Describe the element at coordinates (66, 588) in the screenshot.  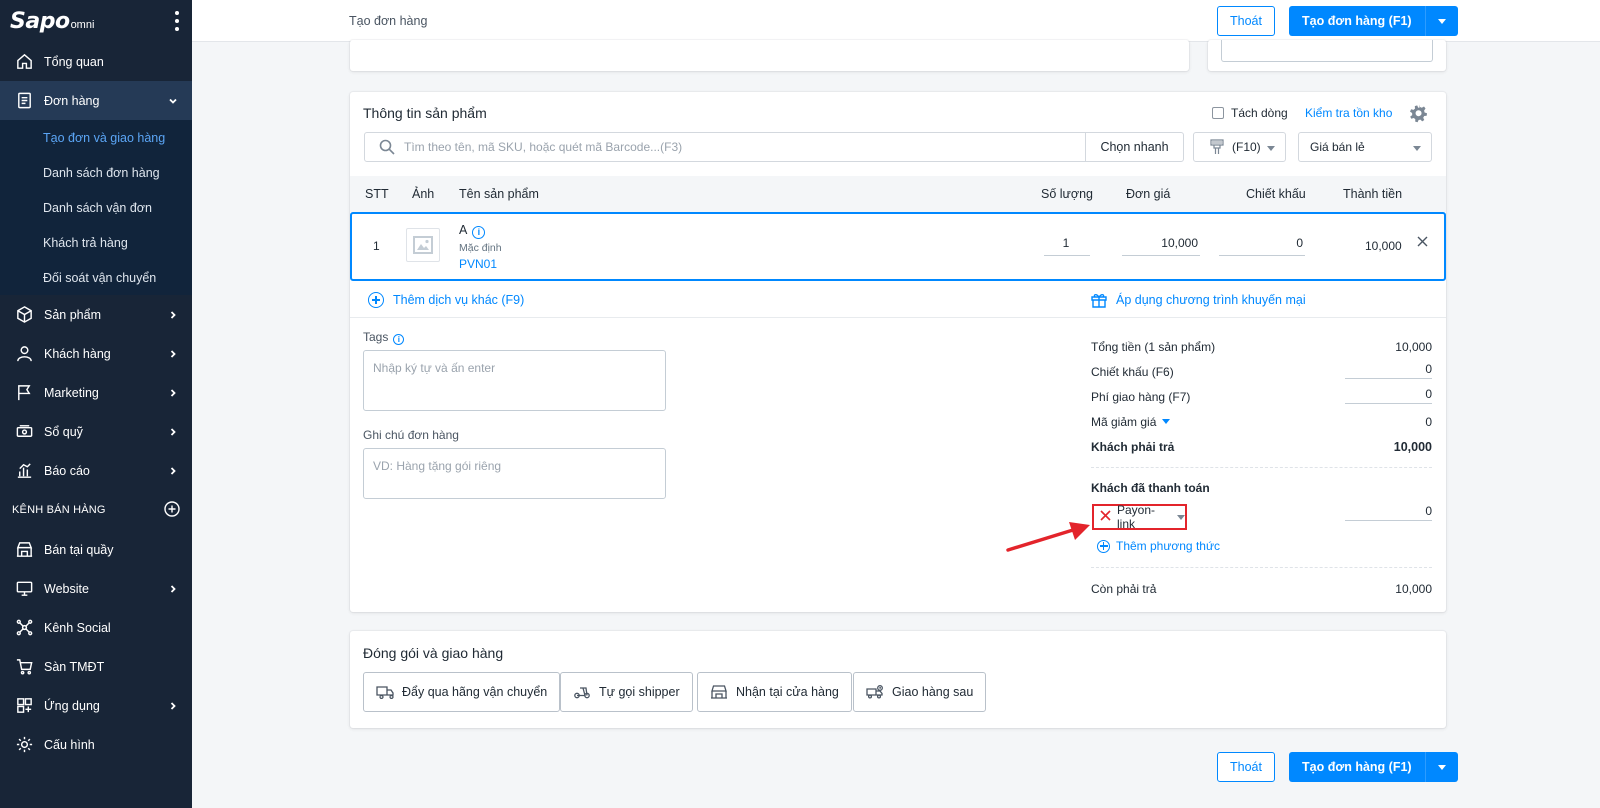
I see `sidebar-item-label: Website` at that location.